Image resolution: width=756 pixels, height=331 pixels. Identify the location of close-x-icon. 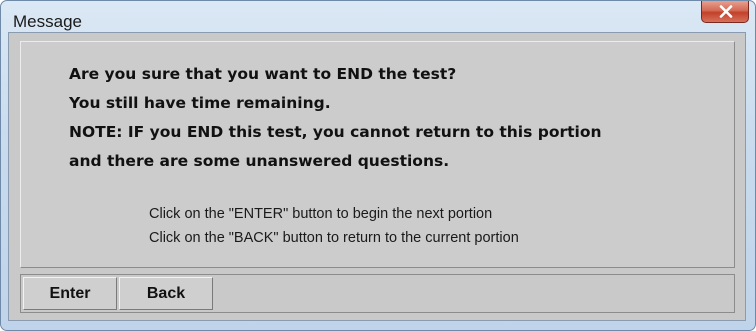
(726, 11).